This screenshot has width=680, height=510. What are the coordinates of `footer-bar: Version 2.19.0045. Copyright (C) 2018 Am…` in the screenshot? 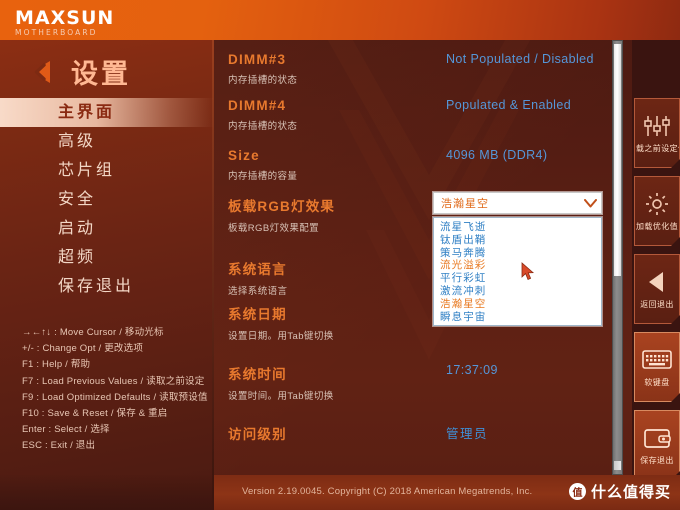 It's located at (447, 492).